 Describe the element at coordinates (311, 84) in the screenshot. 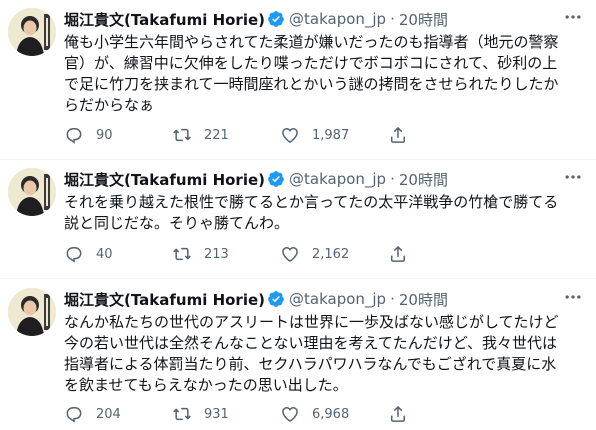

I see `tweet-text-line: で足に竹刀を挟まれて一時間座れとかいう謎の拷問をさせられたりしたか` at that location.